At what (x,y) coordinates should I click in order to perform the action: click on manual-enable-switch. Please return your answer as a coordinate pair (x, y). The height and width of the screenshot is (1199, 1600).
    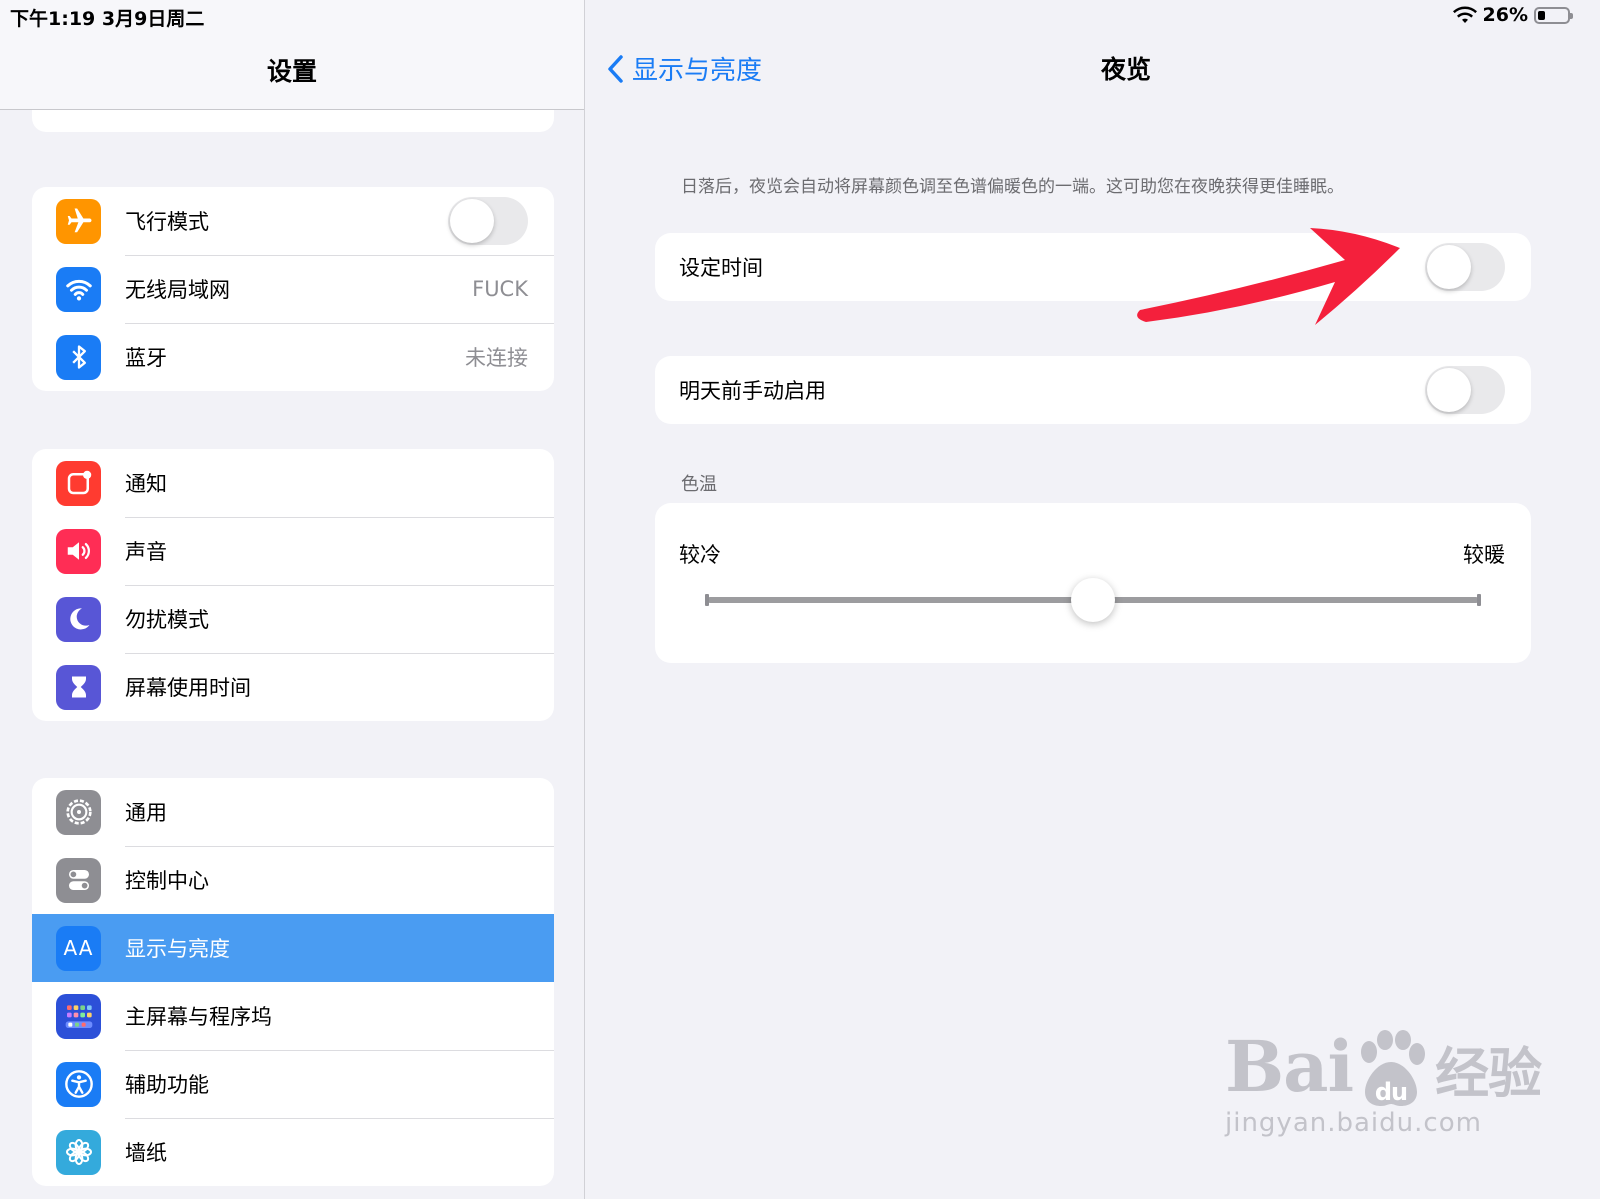
    Looking at the image, I should click on (1465, 390).